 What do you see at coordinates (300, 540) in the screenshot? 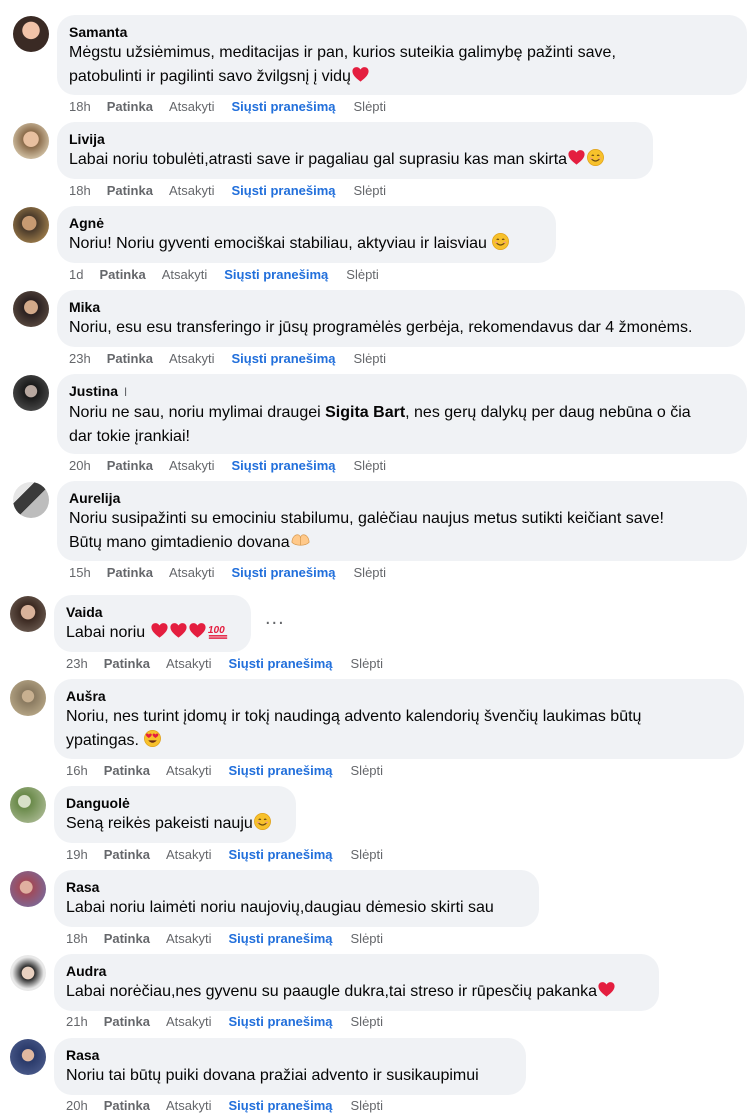
I see `heart-hands-emoji-icon` at bounding box center [300, 540].